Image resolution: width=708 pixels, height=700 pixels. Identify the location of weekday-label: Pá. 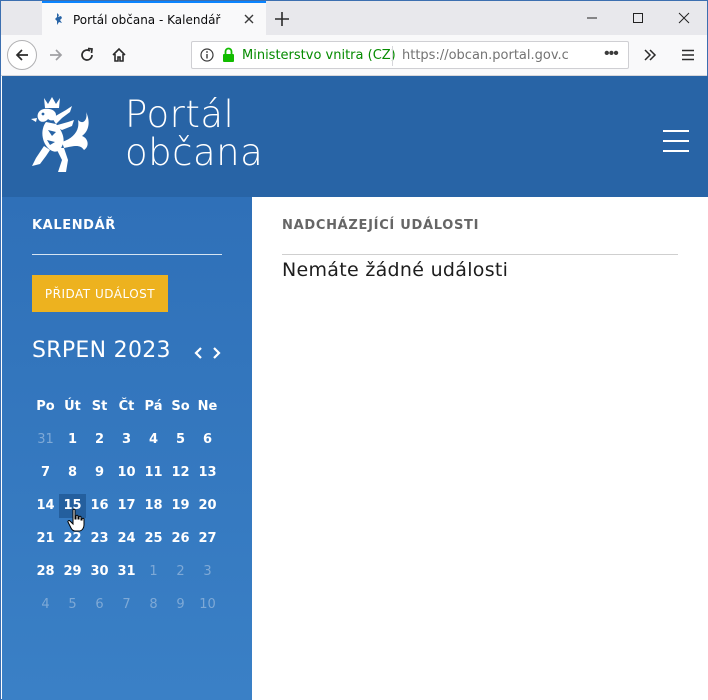
(153, 406).